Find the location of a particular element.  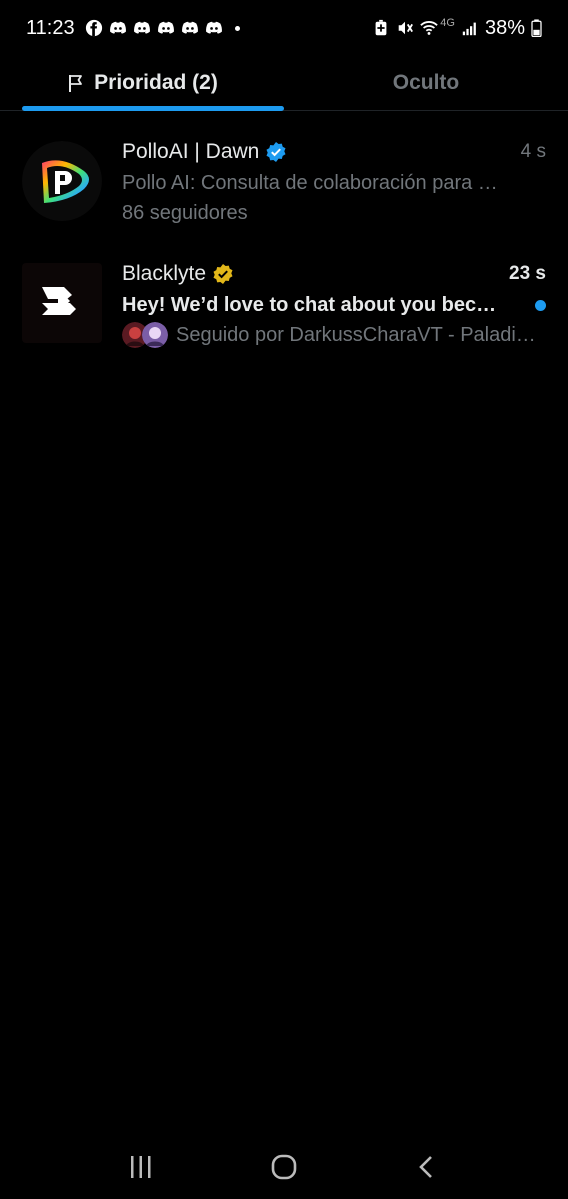

active-tab-indicator is located at coordinates (153, 108).